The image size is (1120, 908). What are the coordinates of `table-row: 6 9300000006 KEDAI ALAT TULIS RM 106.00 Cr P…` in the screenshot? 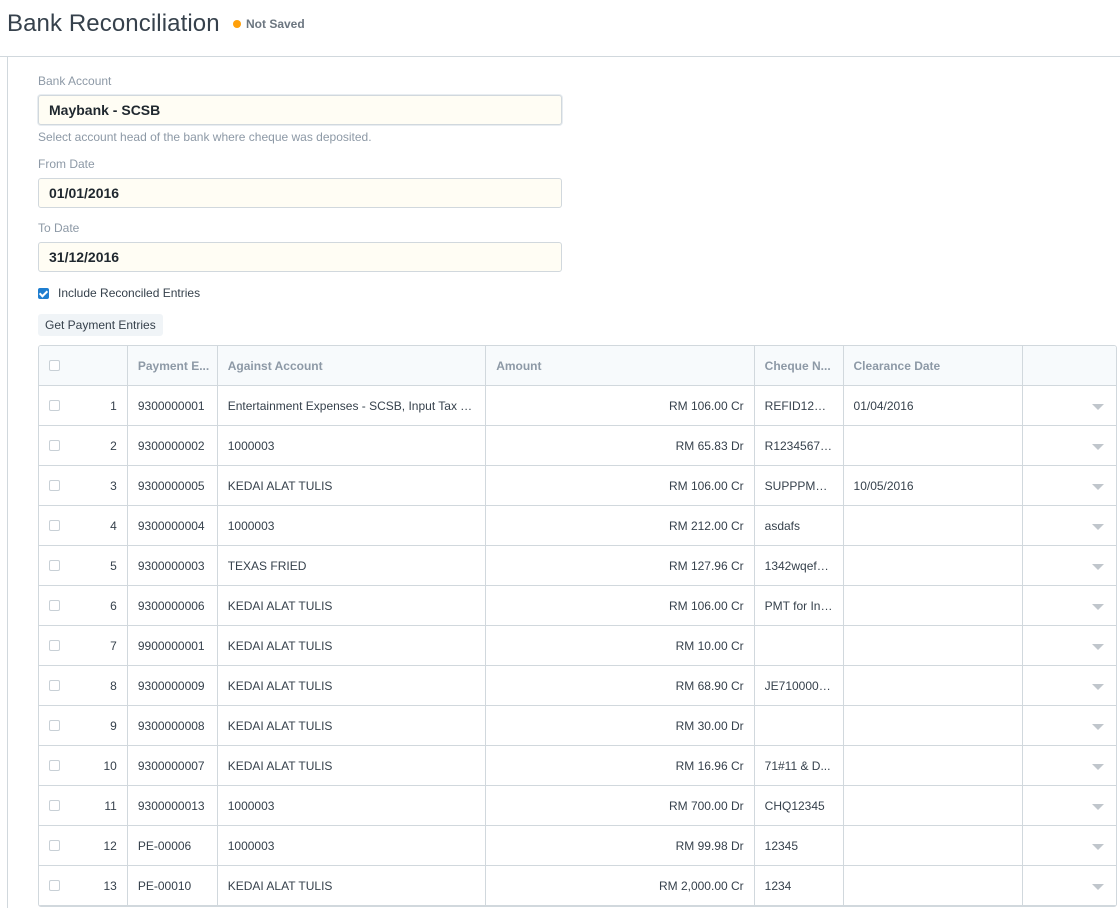 It's located at (577, 606).